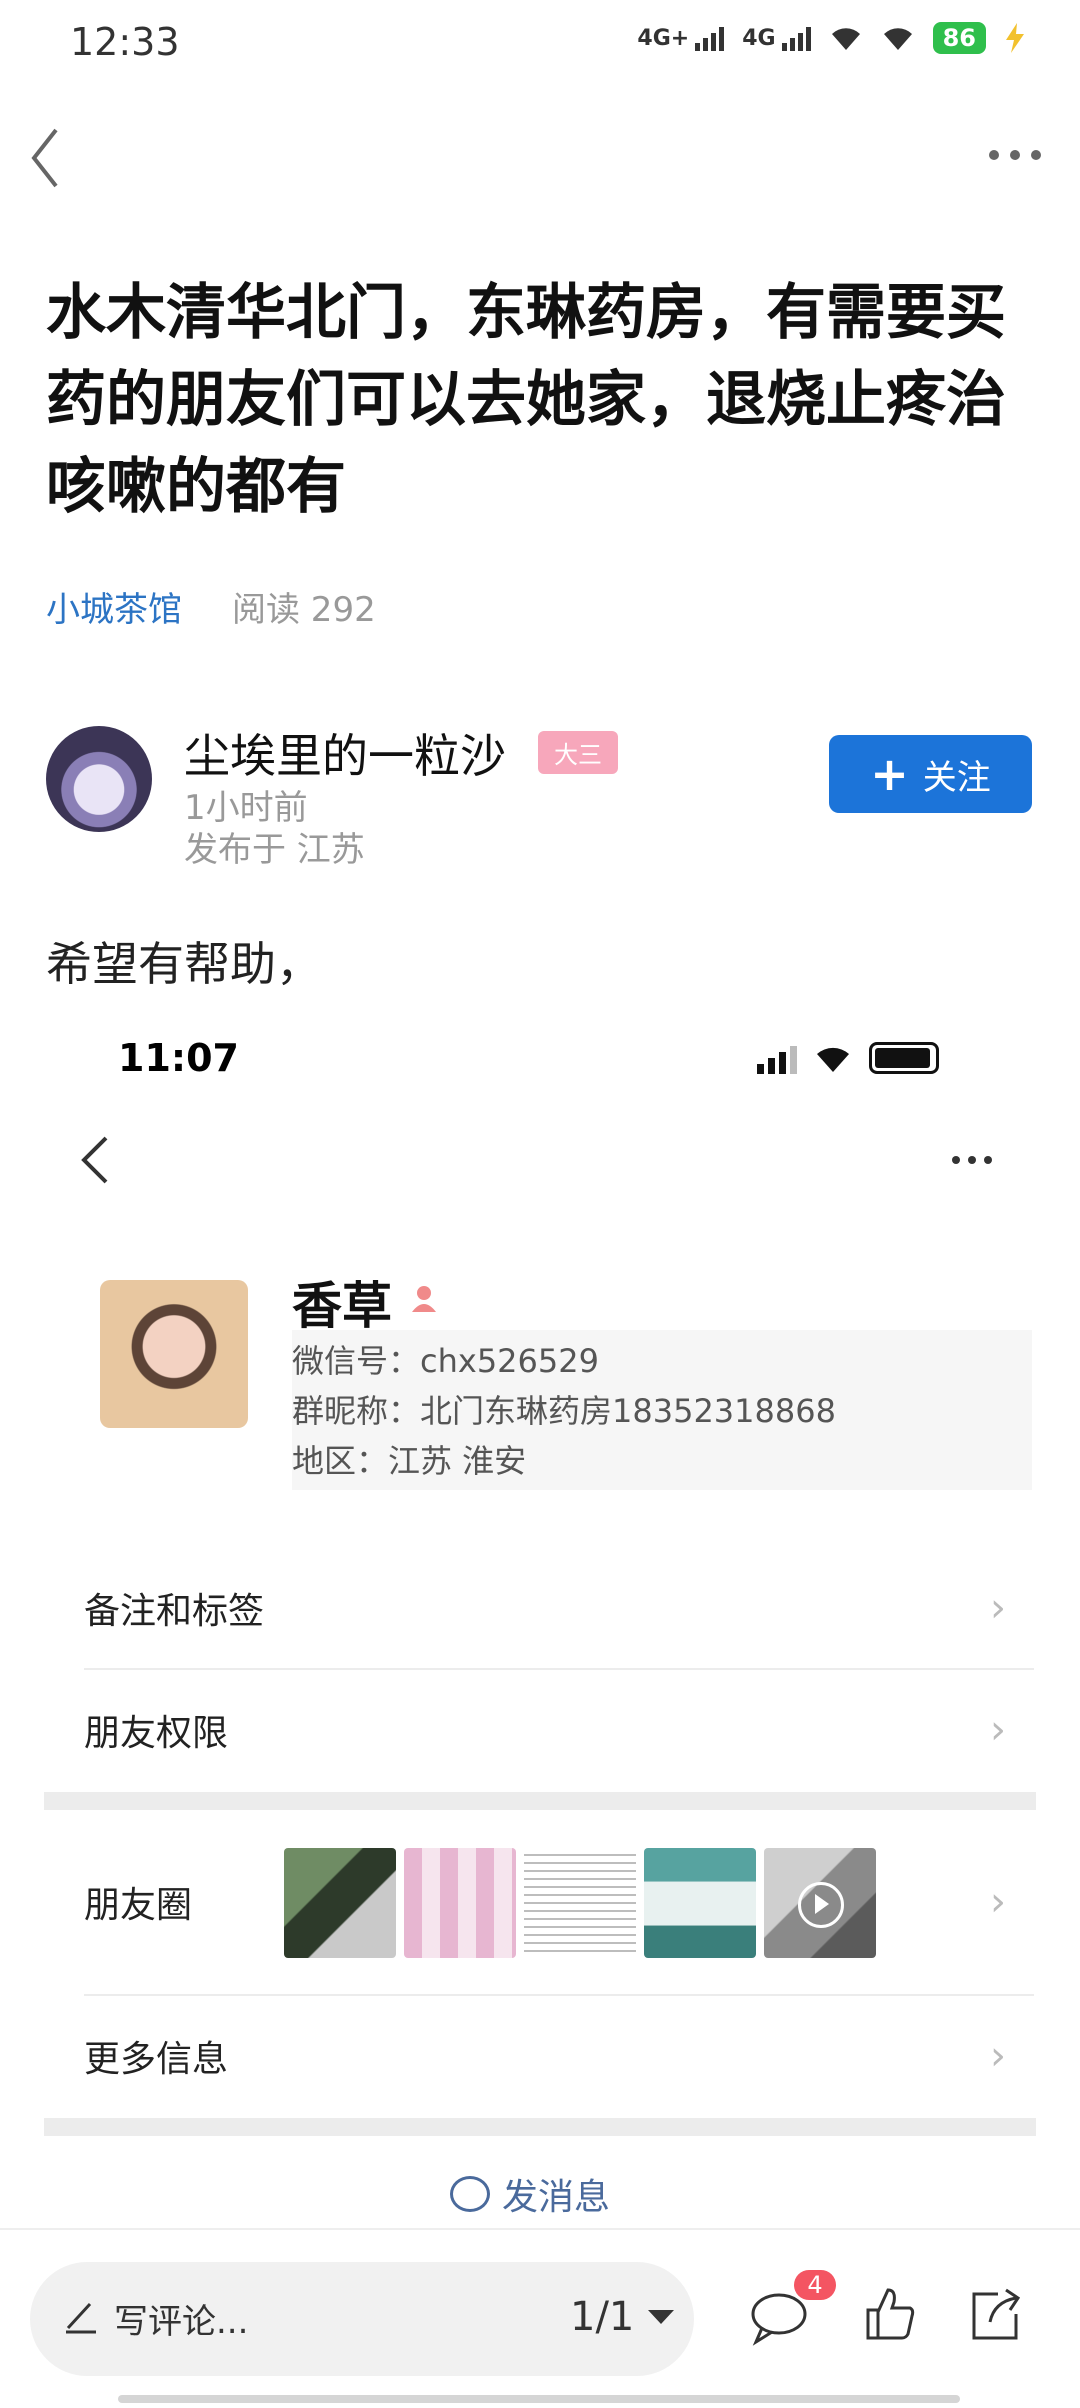 This screenshot has height=2408, width=1080. What do you see at coordinates (445, 1361) in the screenshot?
I see `wechat-id: 微信号：chx526529` at bounding box center [445, 1361].